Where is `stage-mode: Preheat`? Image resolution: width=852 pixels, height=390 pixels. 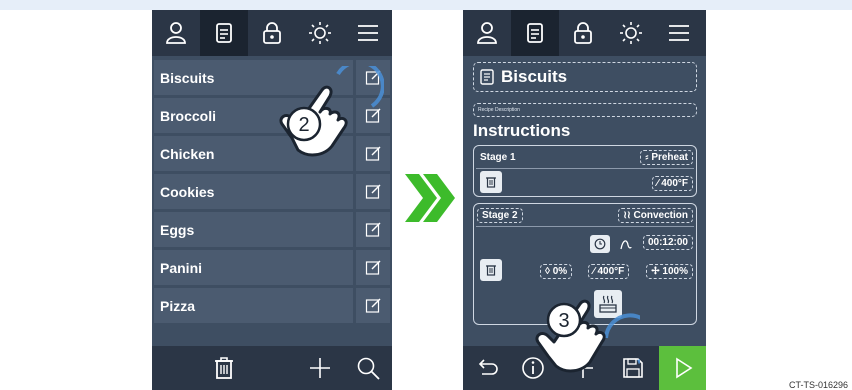 stage-mode: Preheat is located at coordinates (669, 157).